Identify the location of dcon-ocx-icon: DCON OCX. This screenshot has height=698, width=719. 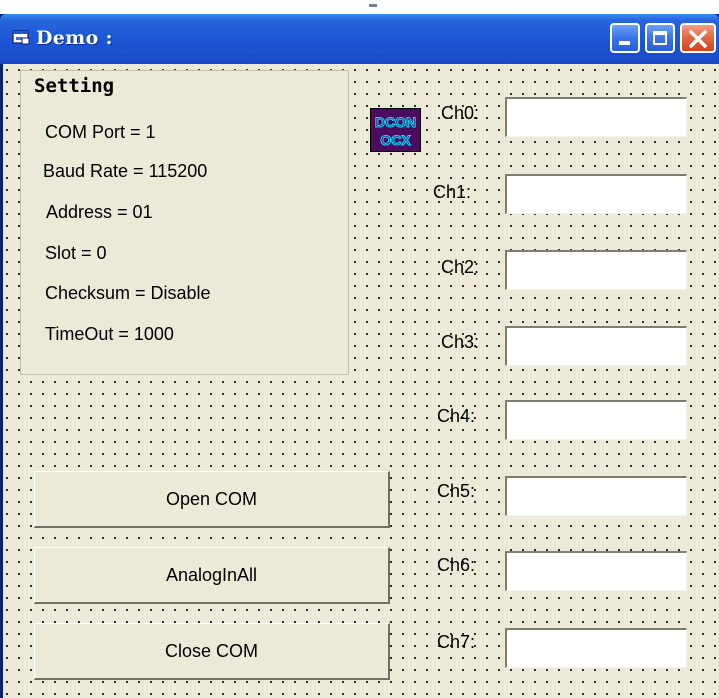
(395, 131).